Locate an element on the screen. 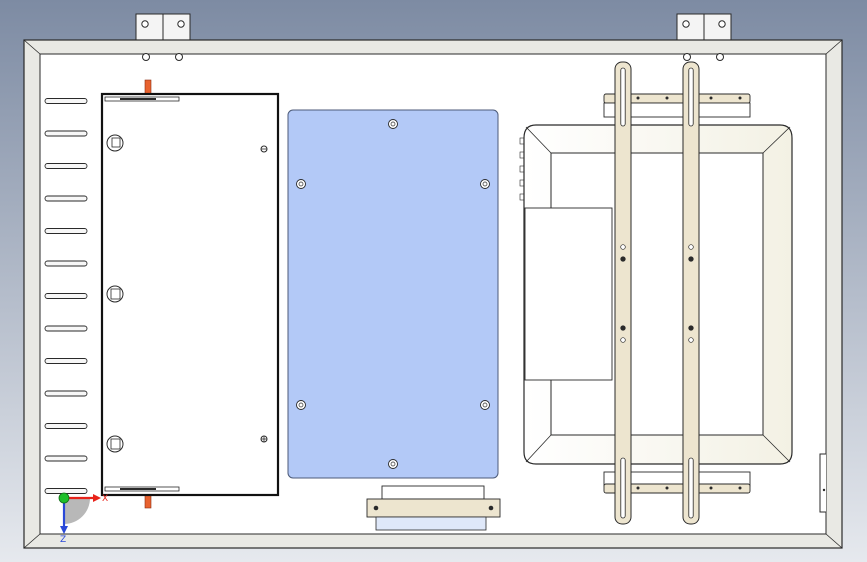  grommet-bottom is located at coordinates (115, 444).